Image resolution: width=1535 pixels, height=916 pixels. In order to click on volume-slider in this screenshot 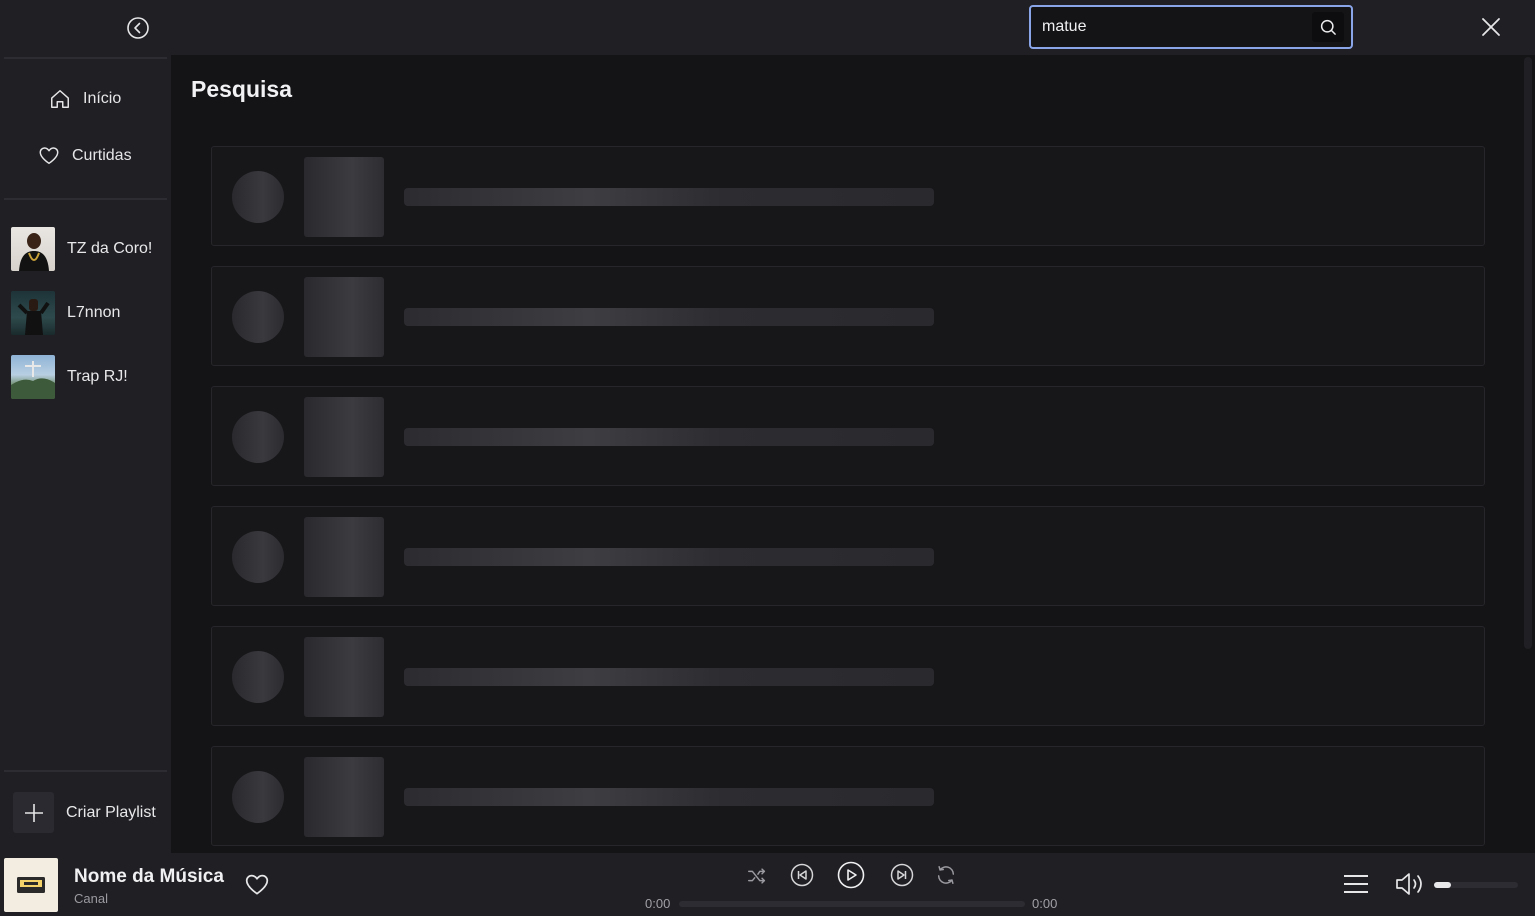, I will do `click(1476, 885)`.